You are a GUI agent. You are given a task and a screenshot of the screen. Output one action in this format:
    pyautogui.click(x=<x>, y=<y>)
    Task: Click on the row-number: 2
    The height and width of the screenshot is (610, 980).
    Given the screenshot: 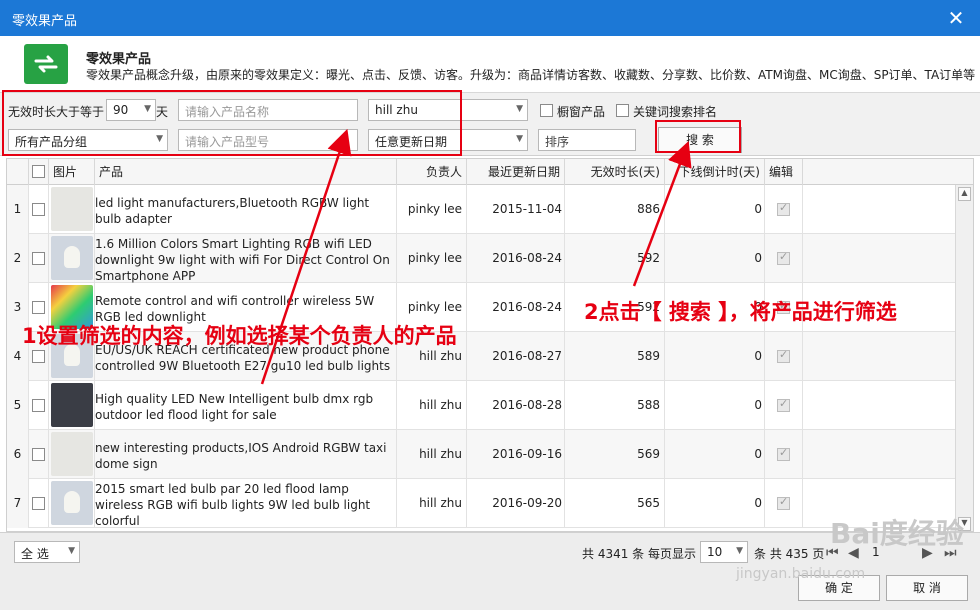 What is the action you would take?
    pyautogui.click(x=18, y=258)
    